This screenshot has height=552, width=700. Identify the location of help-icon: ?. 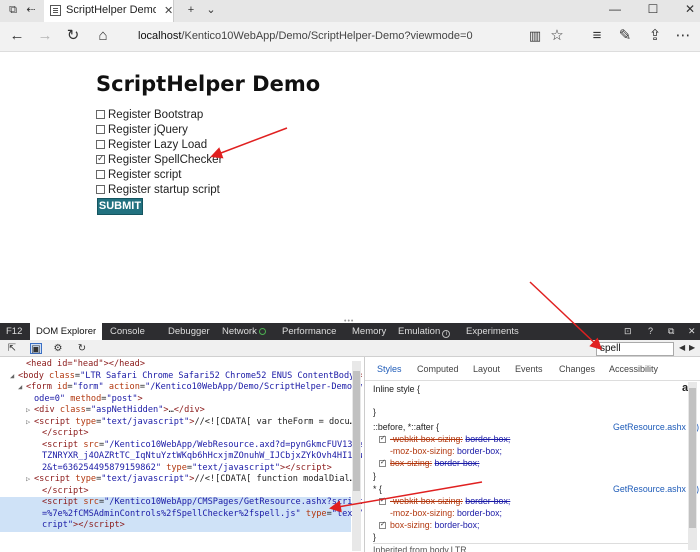
(650, 331).